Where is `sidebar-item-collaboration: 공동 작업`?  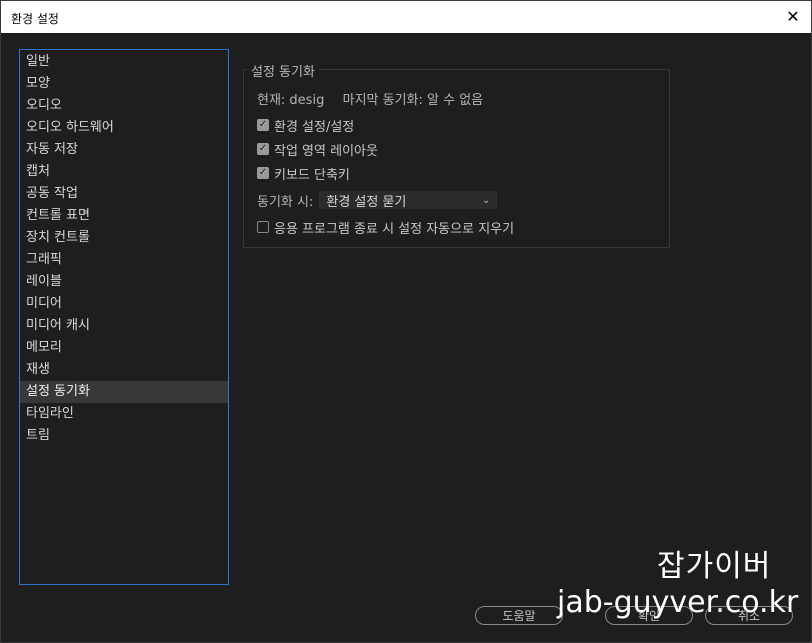 sidebar-item-collaboration: 공동 작업 is located at coordinates (124, 194).